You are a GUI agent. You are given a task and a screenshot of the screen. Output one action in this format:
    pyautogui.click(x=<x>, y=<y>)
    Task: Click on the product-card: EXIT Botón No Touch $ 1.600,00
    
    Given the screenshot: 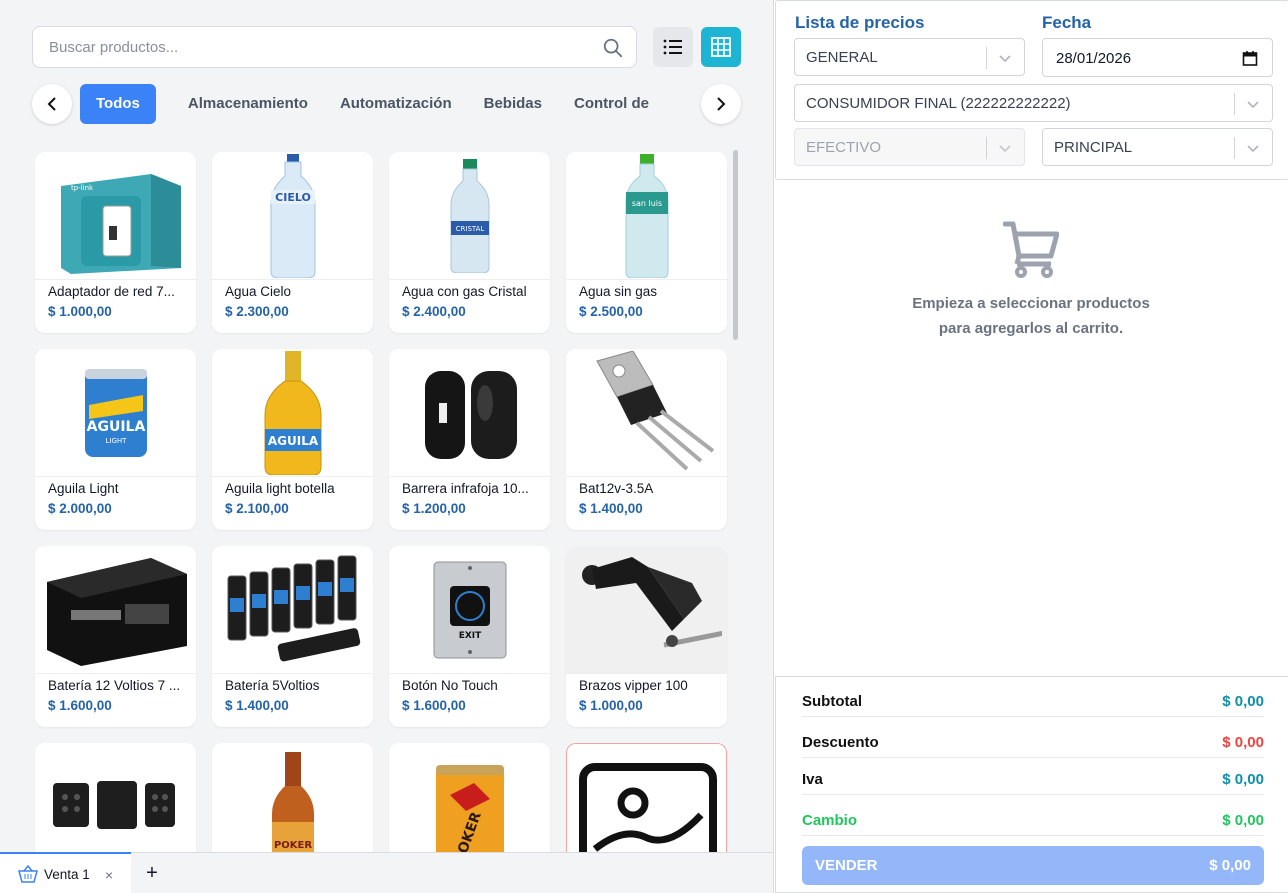 What is the action you would take?
    pyautogui.click(x=469, y=636)
    